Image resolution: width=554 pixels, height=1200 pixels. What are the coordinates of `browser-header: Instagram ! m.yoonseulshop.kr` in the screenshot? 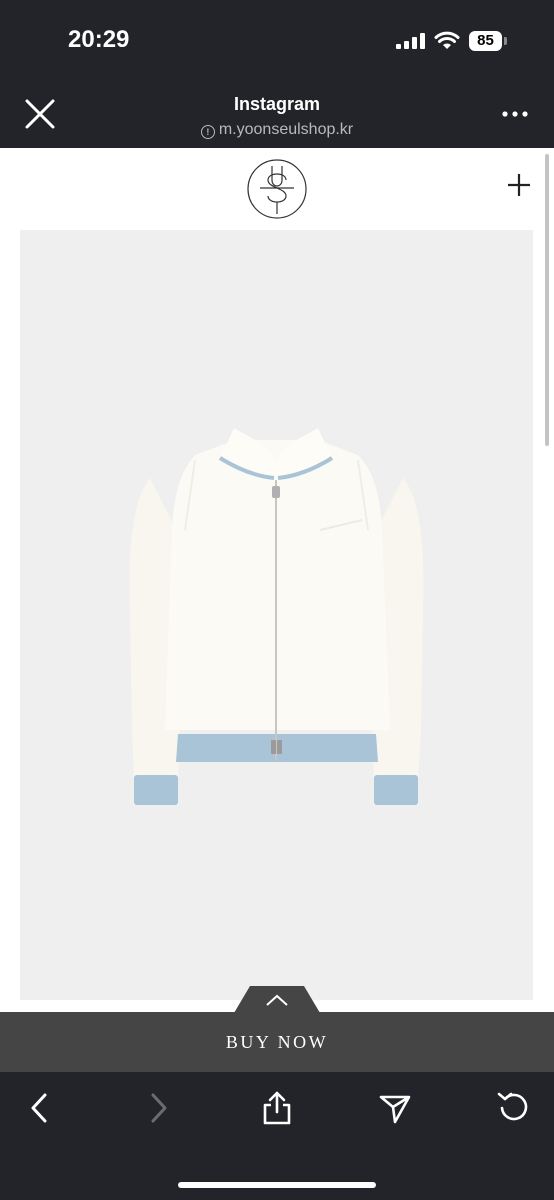 It's located at (277, 115).